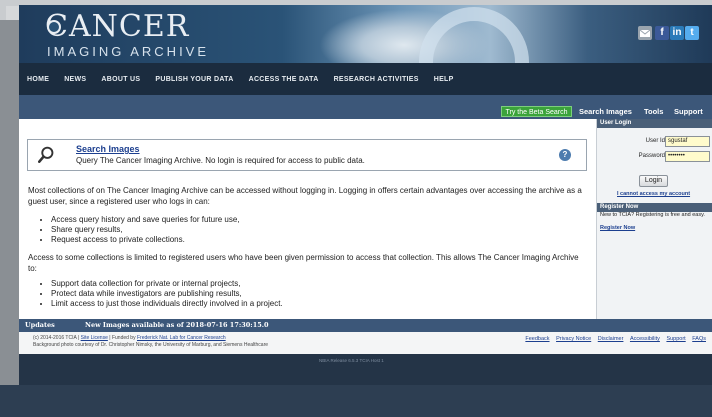  Describe the element at coordinates (654, 123) in the screenshot. I see `user-login-header: User Login` at that location.